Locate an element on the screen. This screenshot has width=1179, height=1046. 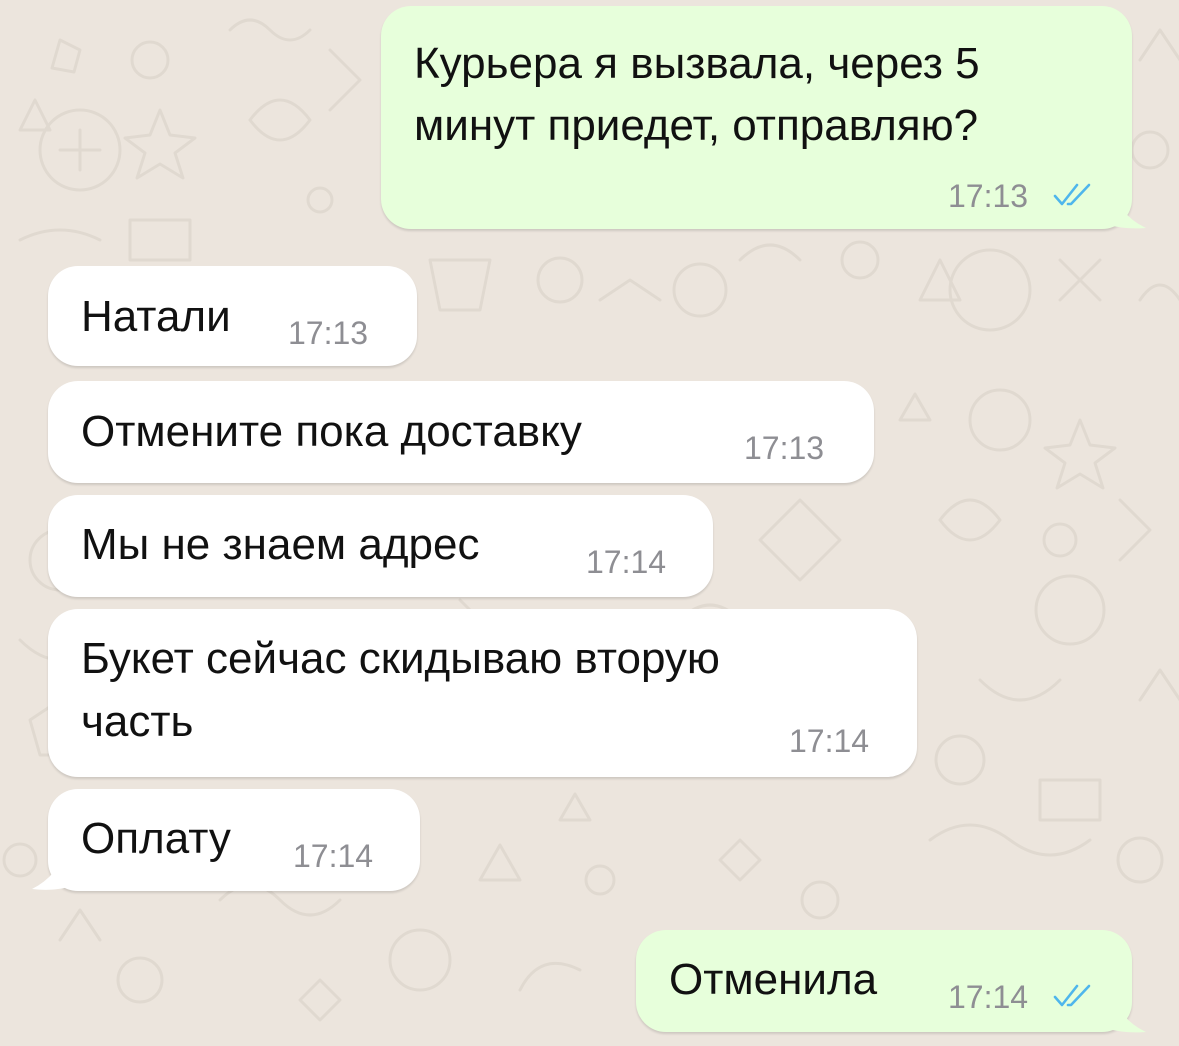
message-text: часть is located at coordinates (137, 721).